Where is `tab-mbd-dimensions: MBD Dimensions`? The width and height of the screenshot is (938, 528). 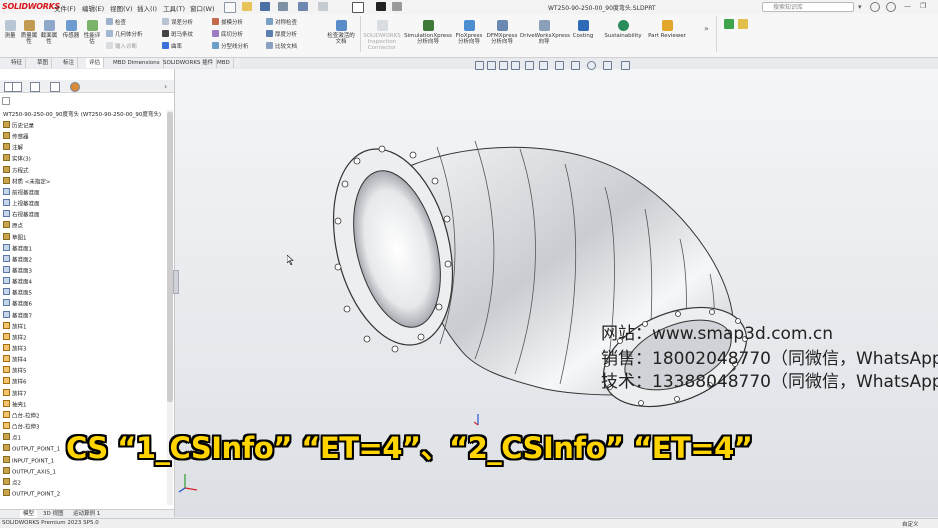
tab-mbd-dimensions: MBD Dimensions is located at coordinates (137, 63).